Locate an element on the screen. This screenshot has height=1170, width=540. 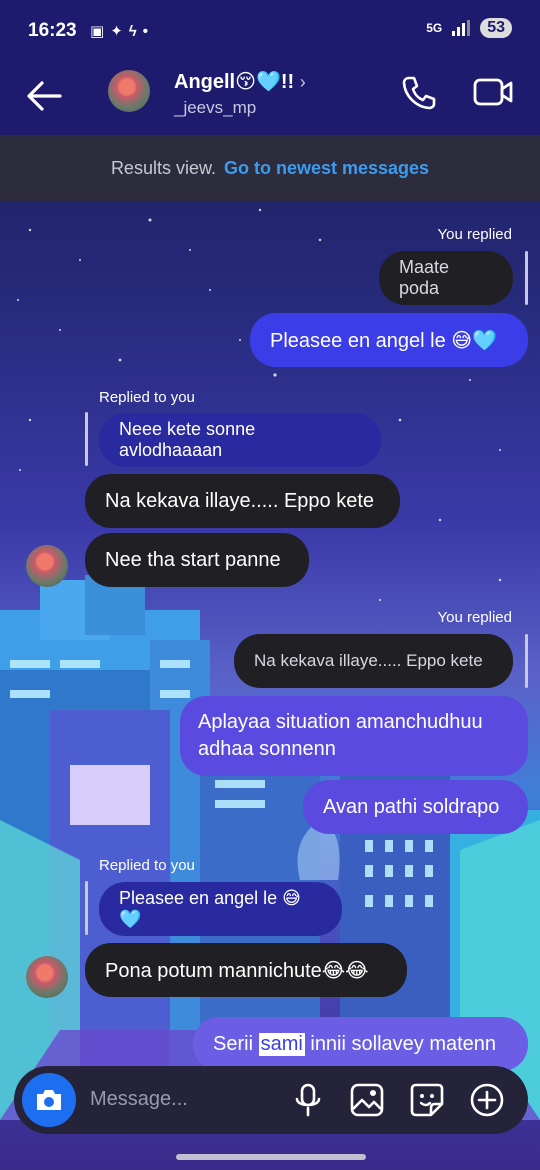
quoted-message: Na kekava illaye..... Eppo kete is located at coordinates (373, 661).